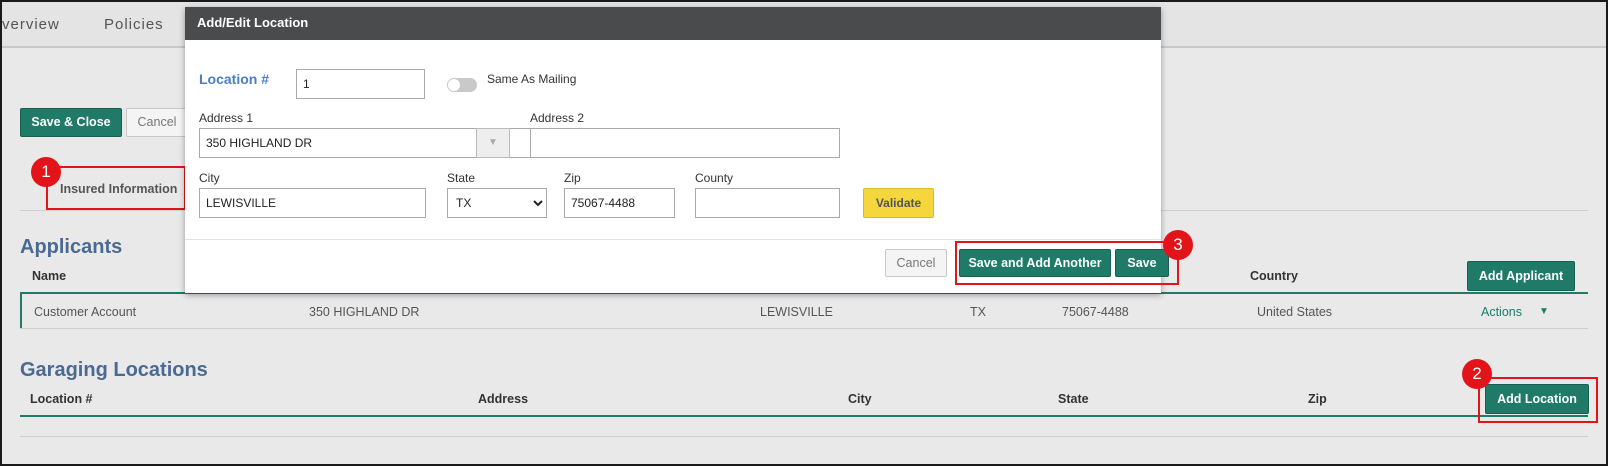 Image resolution: width=1608 pixels, height=466 pixels. Describe the element at coordinates (673, 23) in the screenshot. I see `dialog-title: Add/Edit Location` at that location.